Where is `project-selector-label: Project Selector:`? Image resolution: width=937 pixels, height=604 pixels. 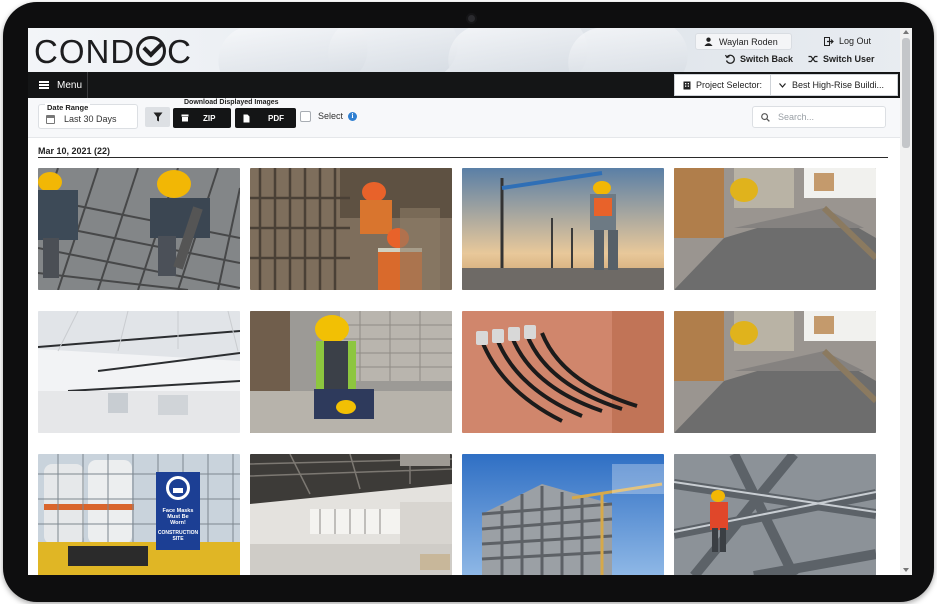 project-selector-label: Project Selector: is located at coordinates (729, 85).